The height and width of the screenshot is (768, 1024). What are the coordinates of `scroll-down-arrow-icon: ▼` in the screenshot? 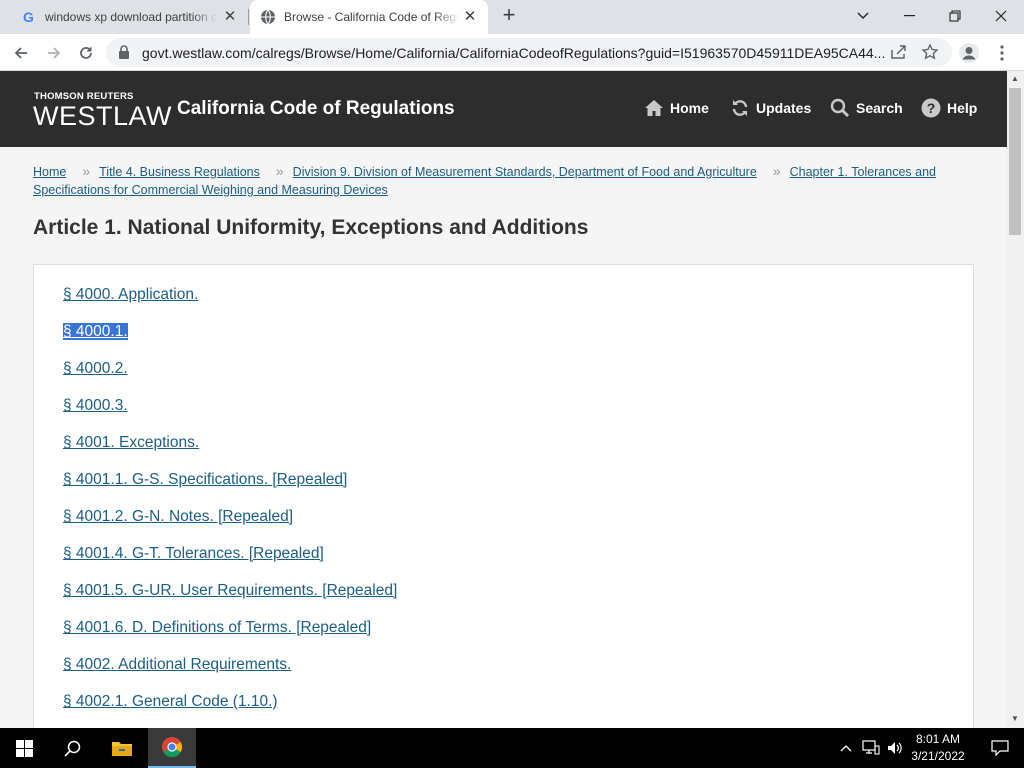 It's located at (1015, 718).